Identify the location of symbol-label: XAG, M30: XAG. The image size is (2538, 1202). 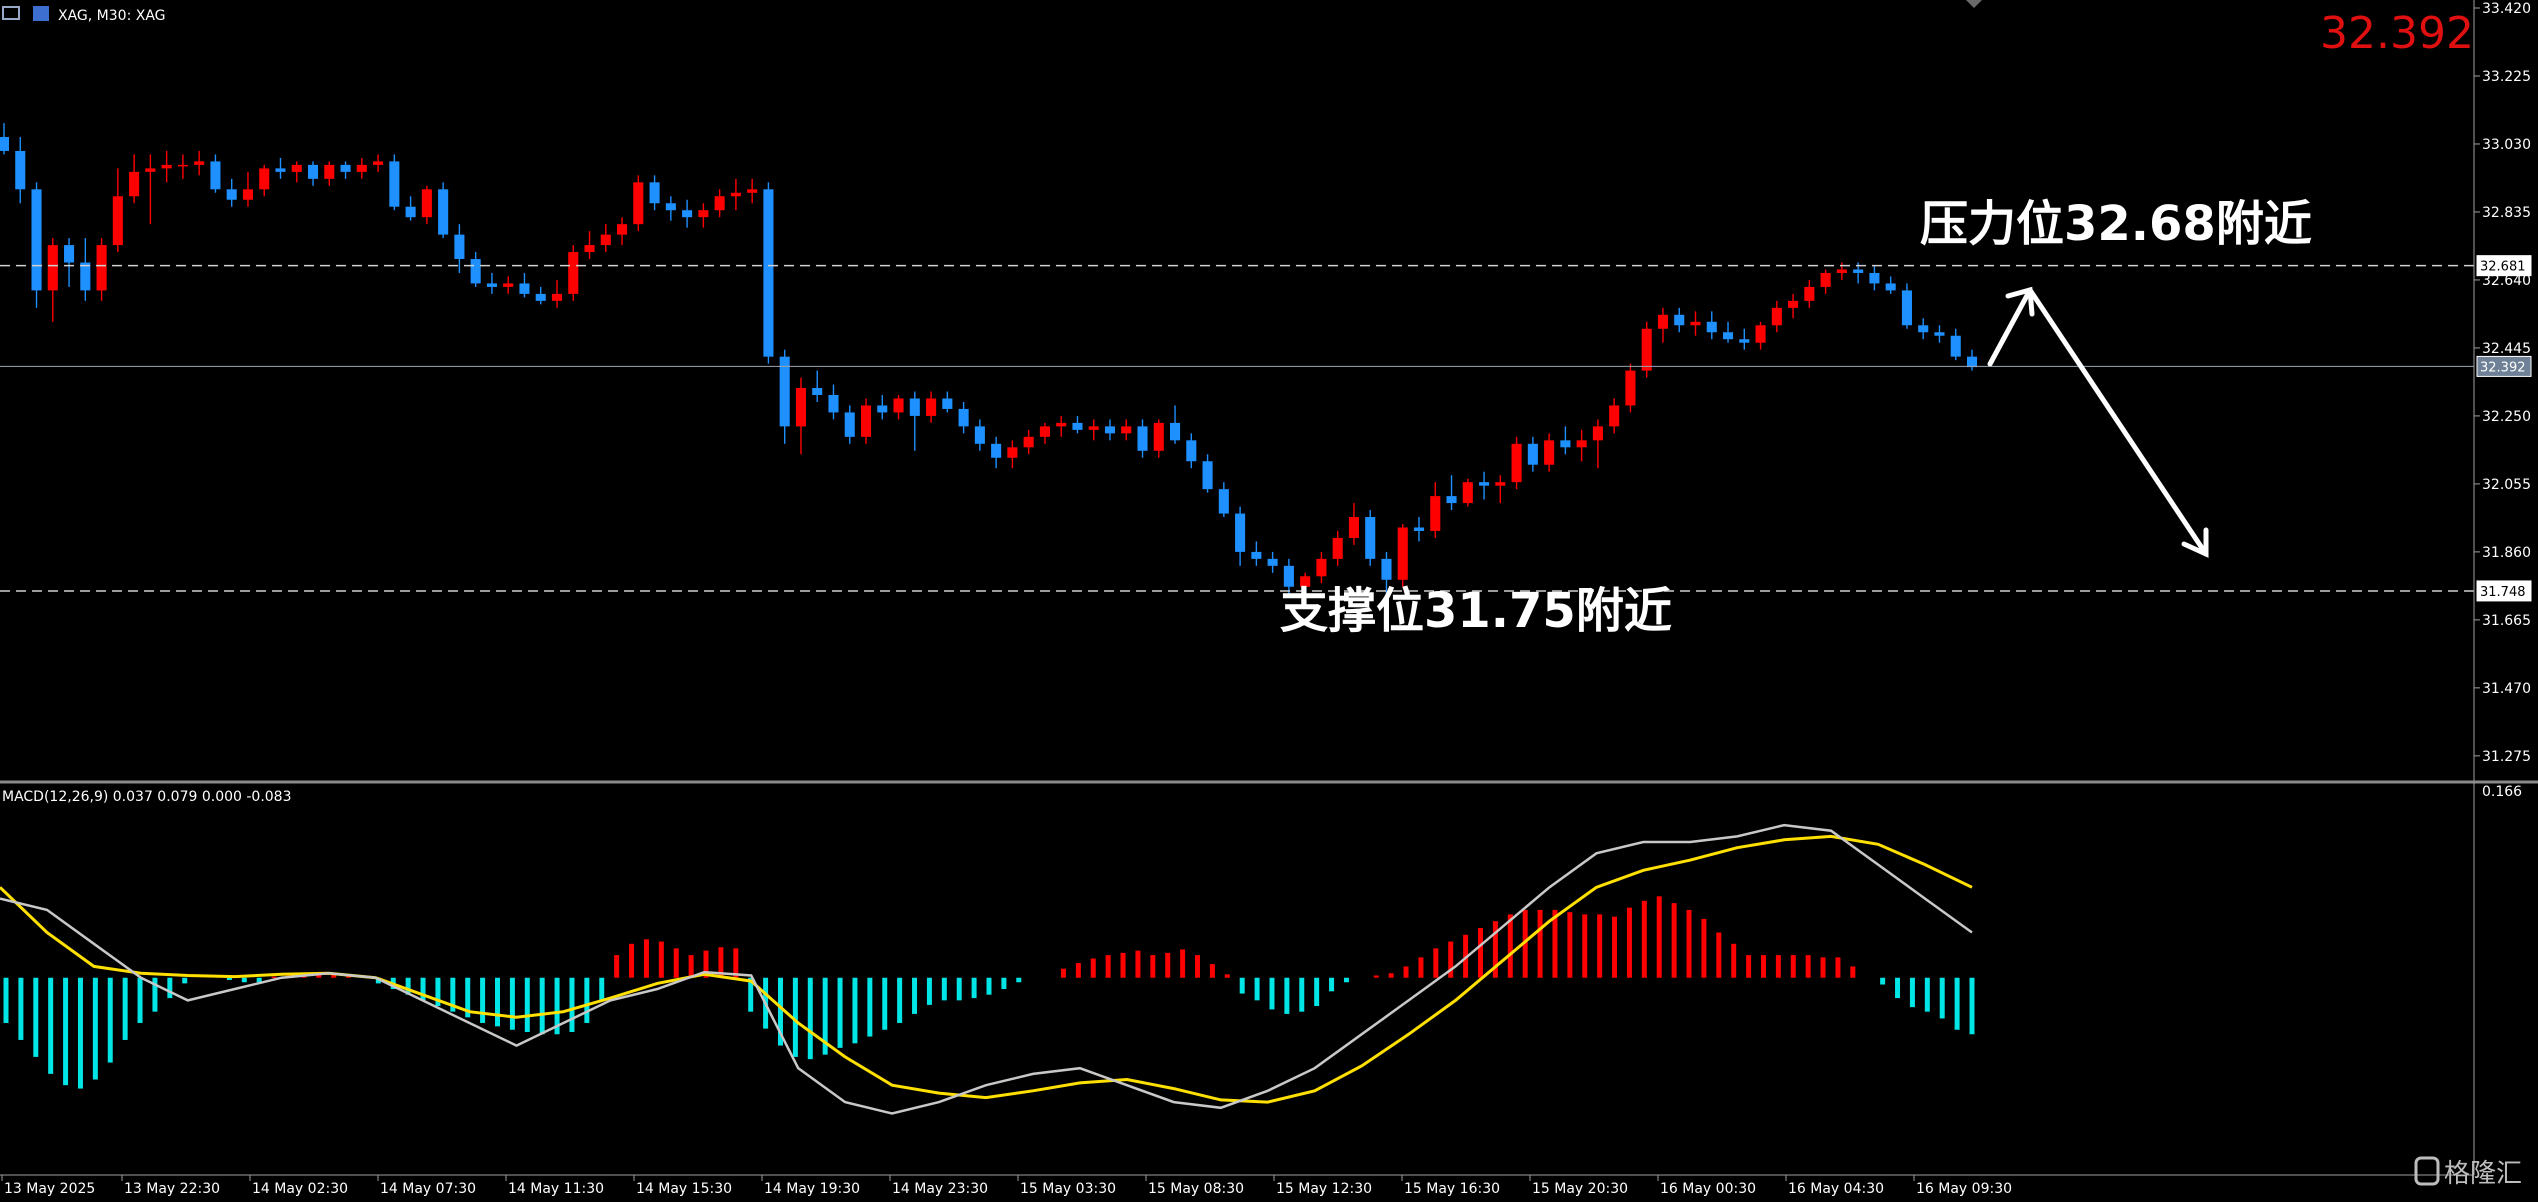
(112, 16).